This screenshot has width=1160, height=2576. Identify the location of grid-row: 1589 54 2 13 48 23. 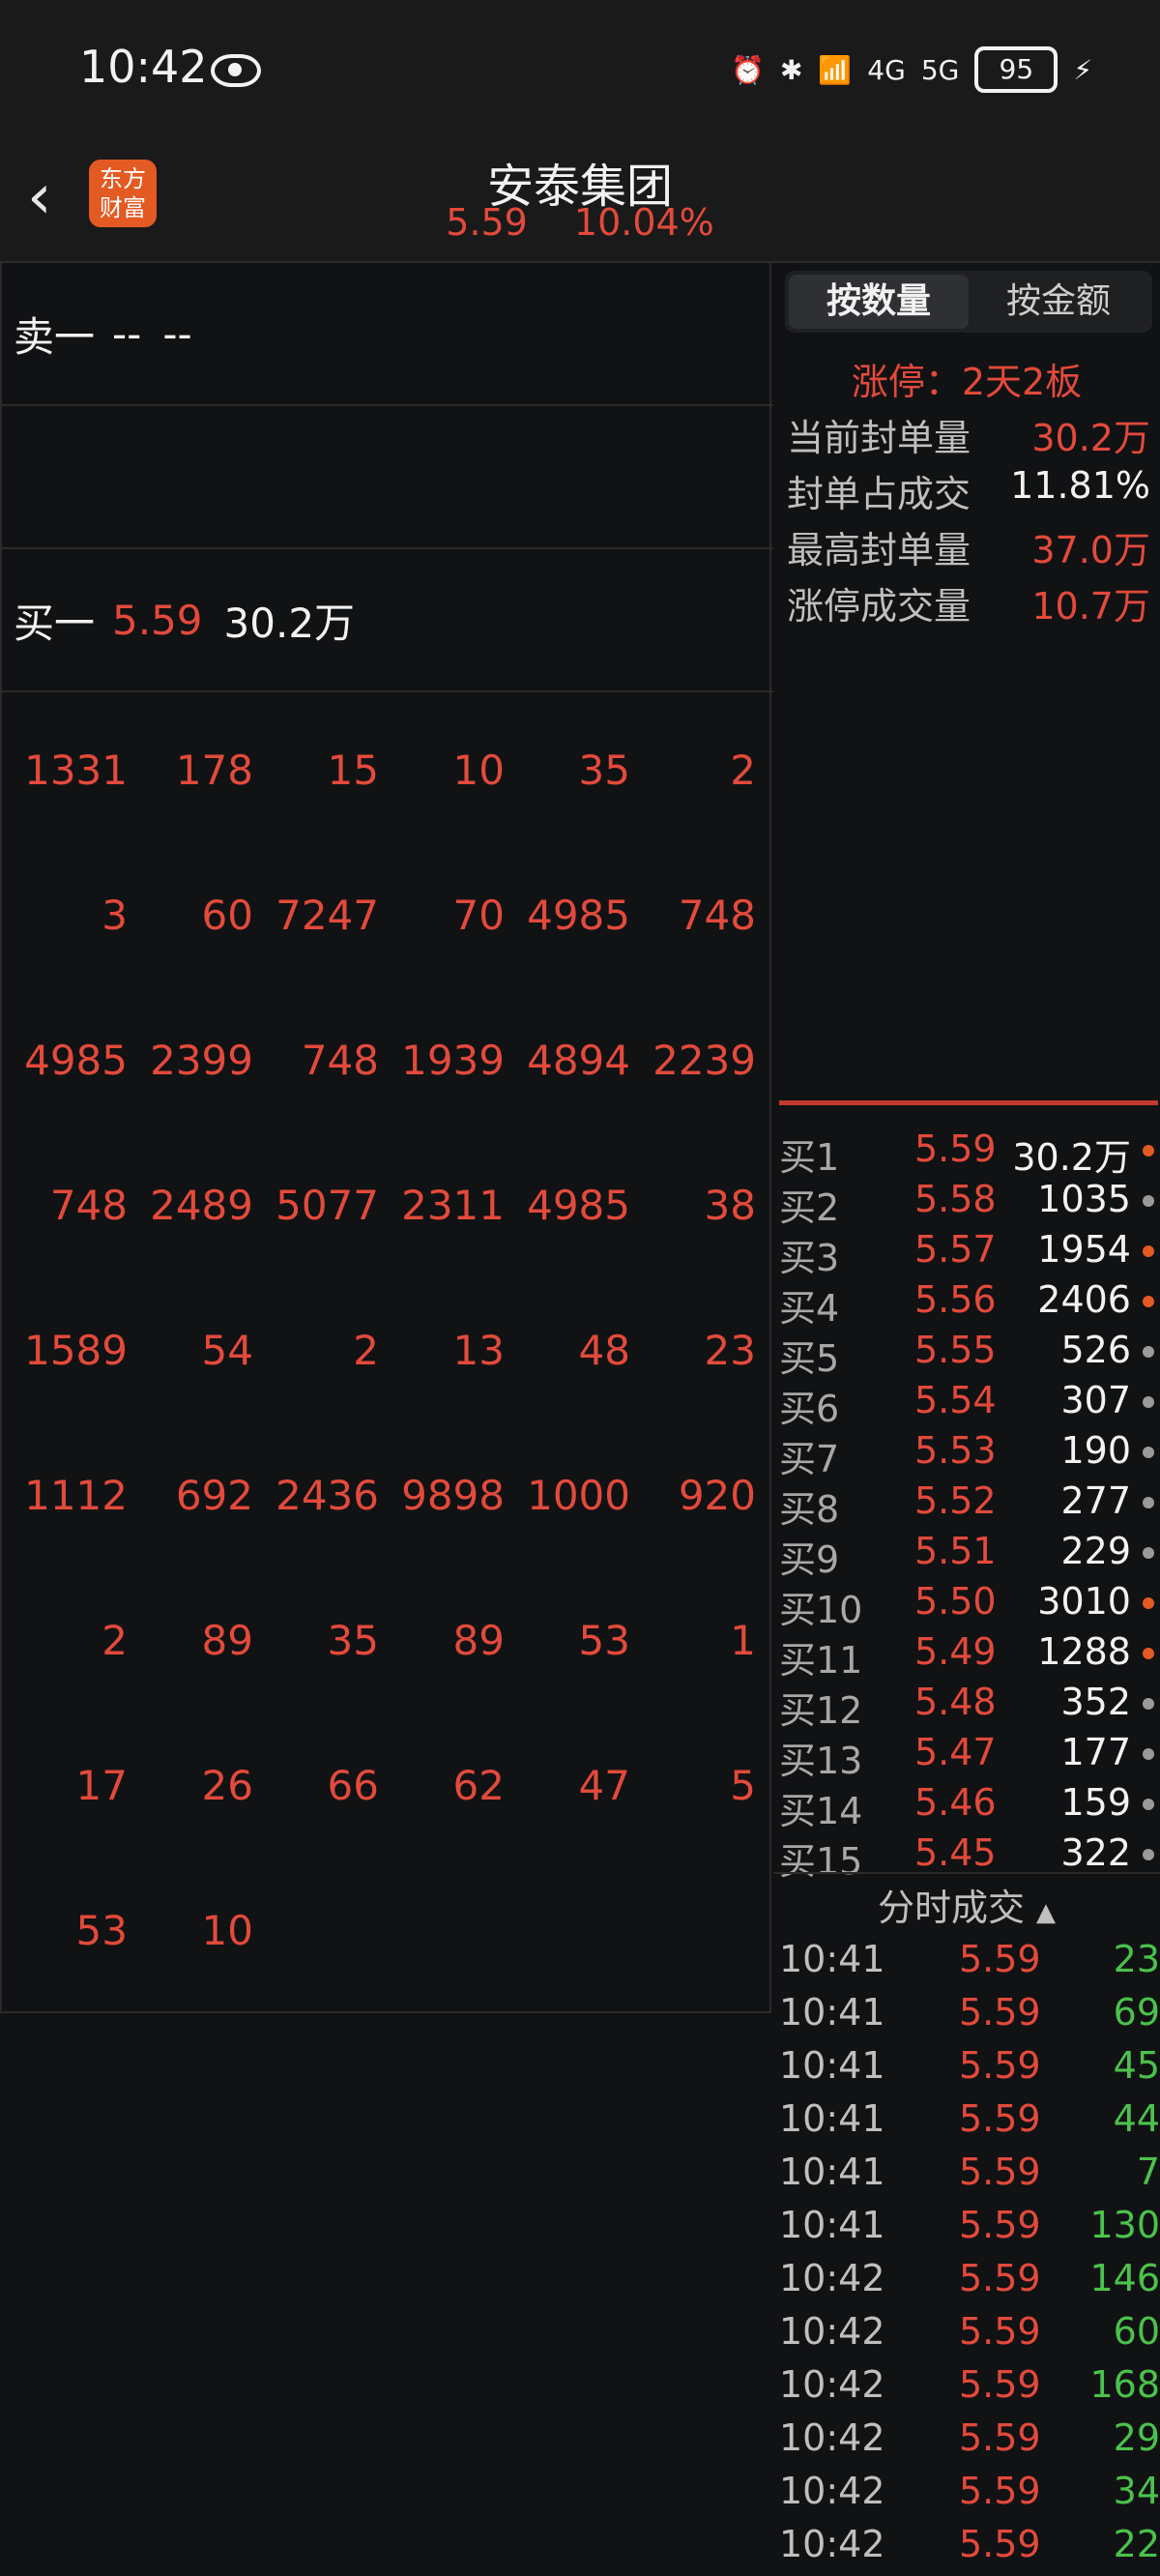
(387, 1352).